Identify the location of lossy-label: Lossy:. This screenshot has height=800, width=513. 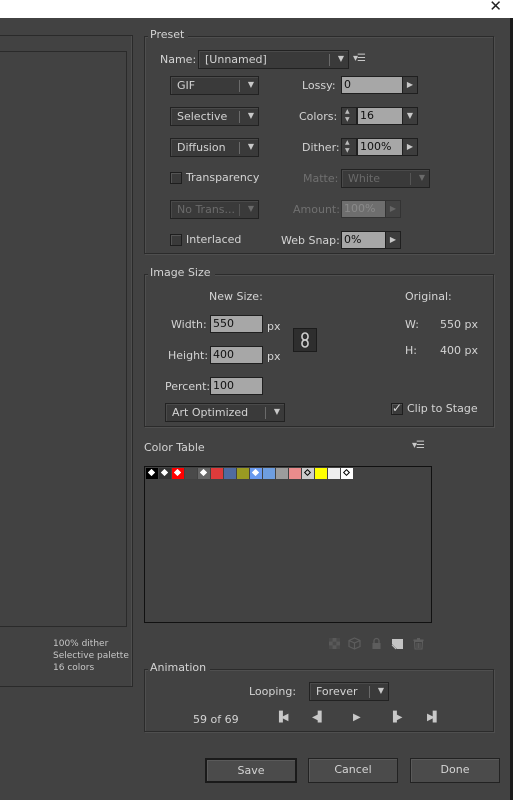
(319, 85).